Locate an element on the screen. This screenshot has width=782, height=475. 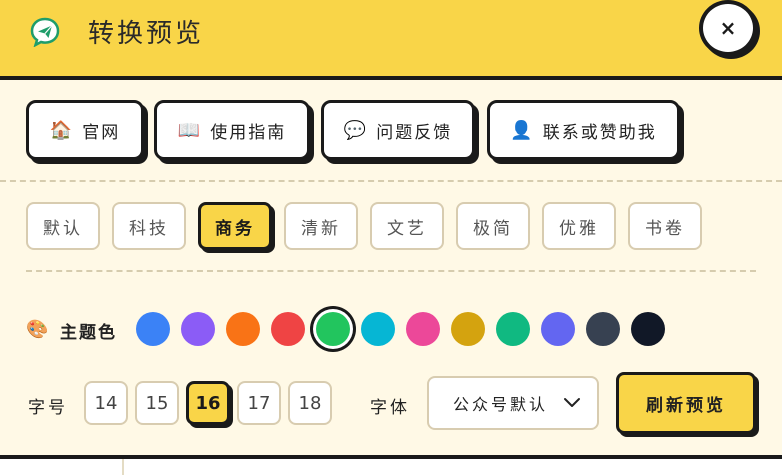
home-link-button: 🏠 官网 is located at coordinates (85, 130).